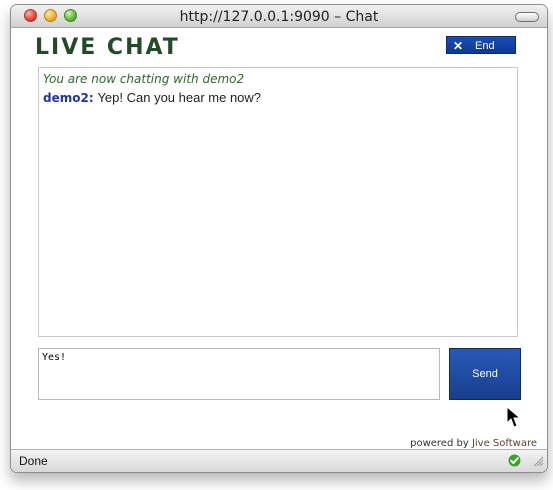  I want to click on title-bar: http://127.0.0.1:9090 – Chat, so click(279, 16).